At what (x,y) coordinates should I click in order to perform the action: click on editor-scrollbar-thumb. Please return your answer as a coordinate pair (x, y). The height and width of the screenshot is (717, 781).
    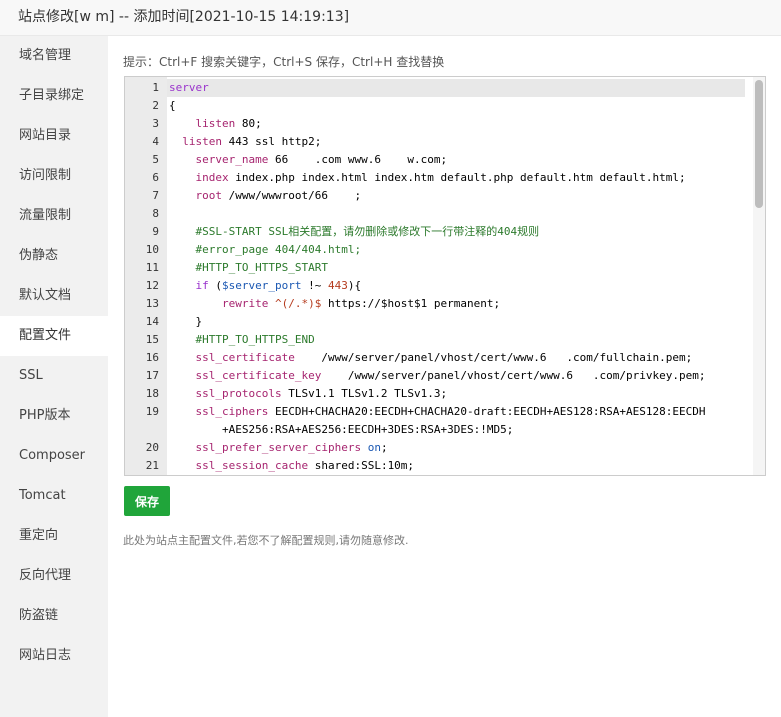
    Looking at the image, I should click on (759, 144).